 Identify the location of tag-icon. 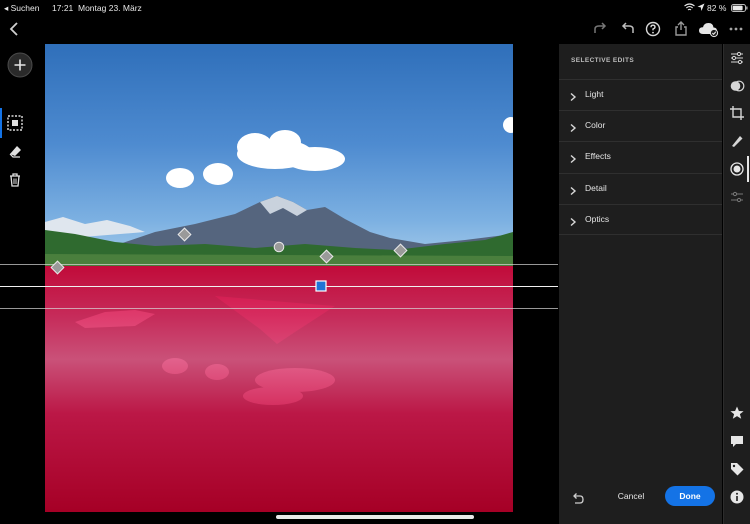
(737, 469).